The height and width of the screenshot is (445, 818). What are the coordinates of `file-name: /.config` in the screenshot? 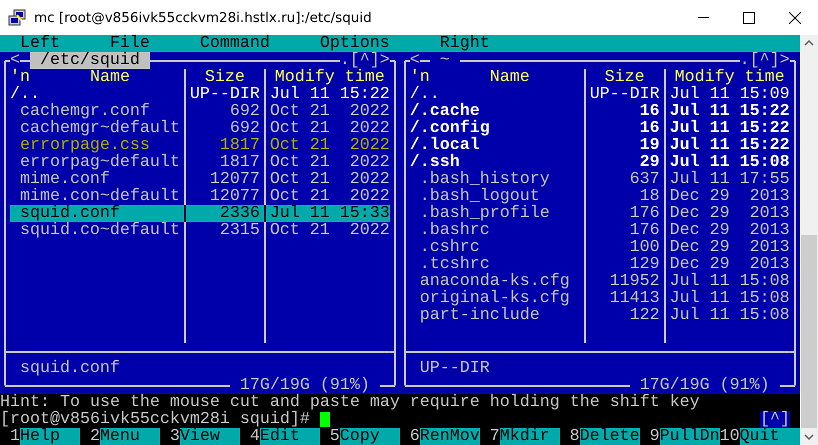 It's located at (450, 128).